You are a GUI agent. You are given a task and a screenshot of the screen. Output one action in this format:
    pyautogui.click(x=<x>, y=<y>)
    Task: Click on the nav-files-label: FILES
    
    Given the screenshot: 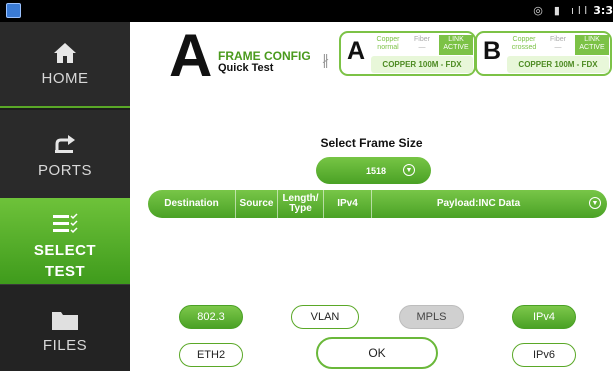 What is the action you would take?
    pyautogui.click(x=65, y=345)
    